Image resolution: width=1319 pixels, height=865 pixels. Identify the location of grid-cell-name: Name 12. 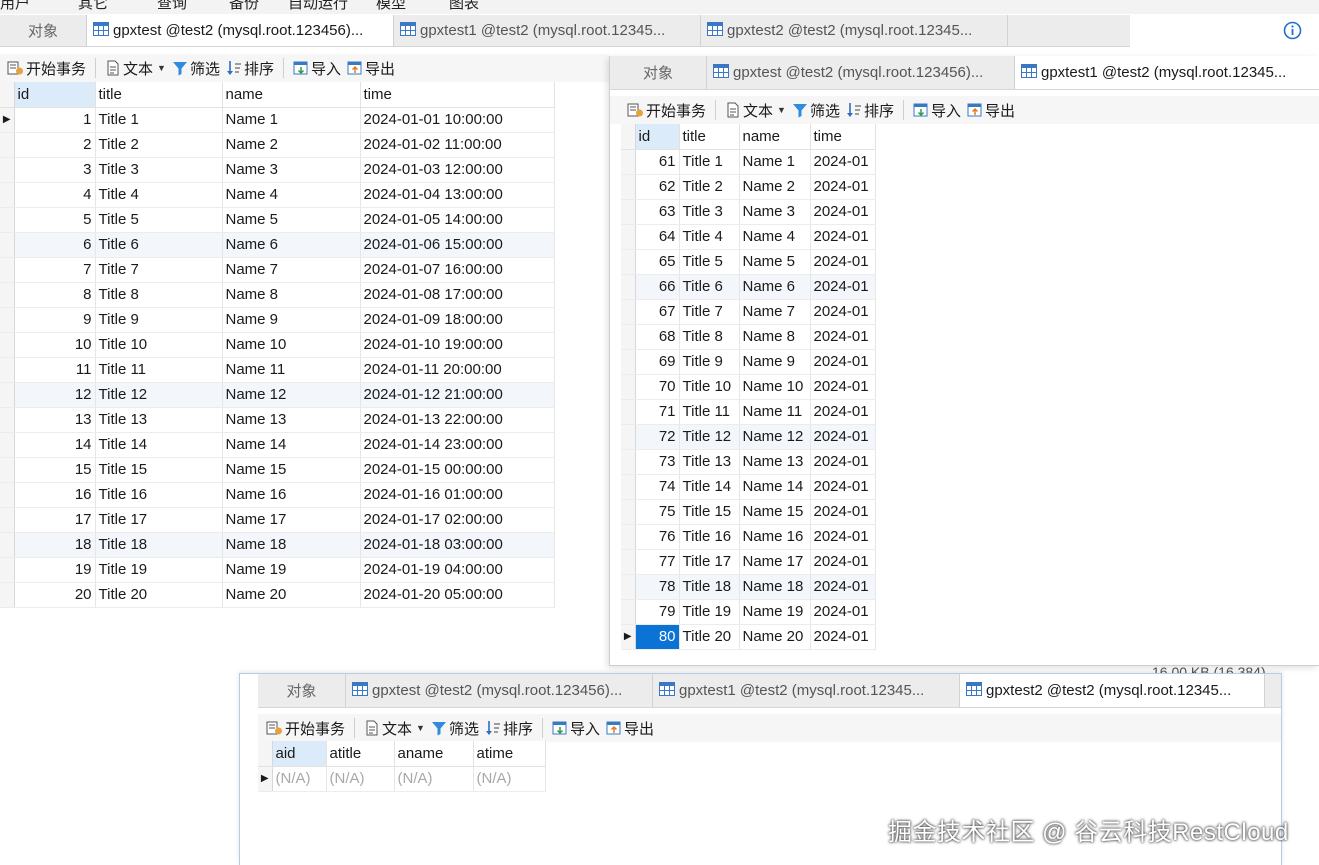
(775, 437).